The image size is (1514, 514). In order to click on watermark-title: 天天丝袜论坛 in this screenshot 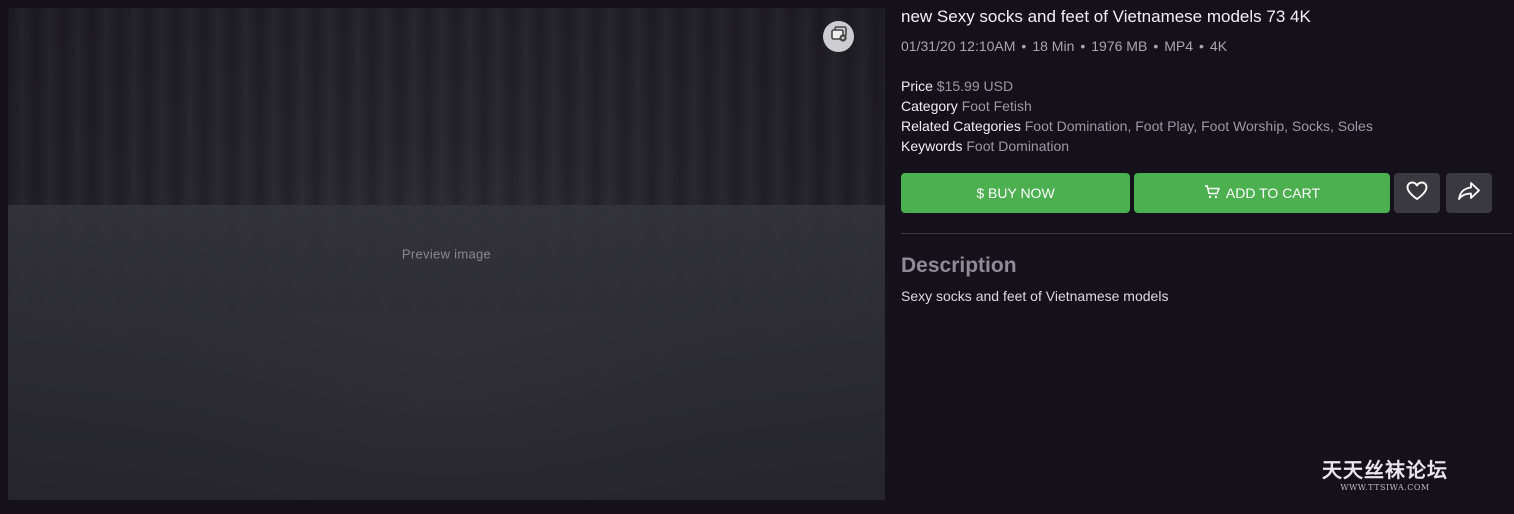, I will do `click(1385, 470)`.